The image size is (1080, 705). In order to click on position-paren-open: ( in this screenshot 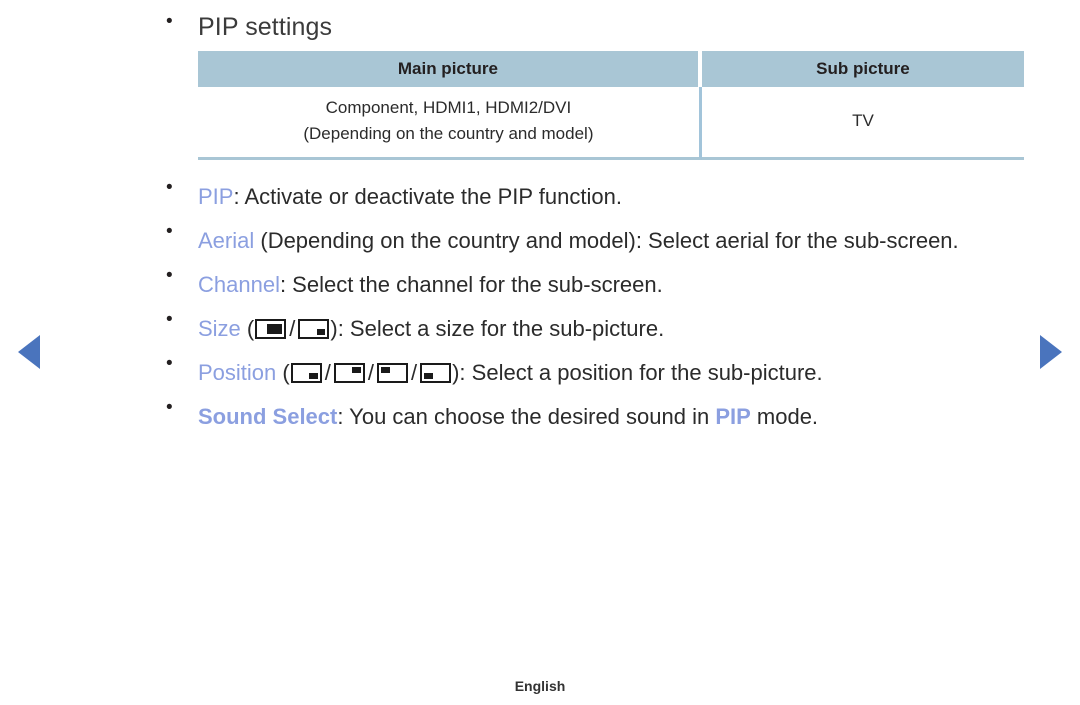, I will do `click(283, 372)`.